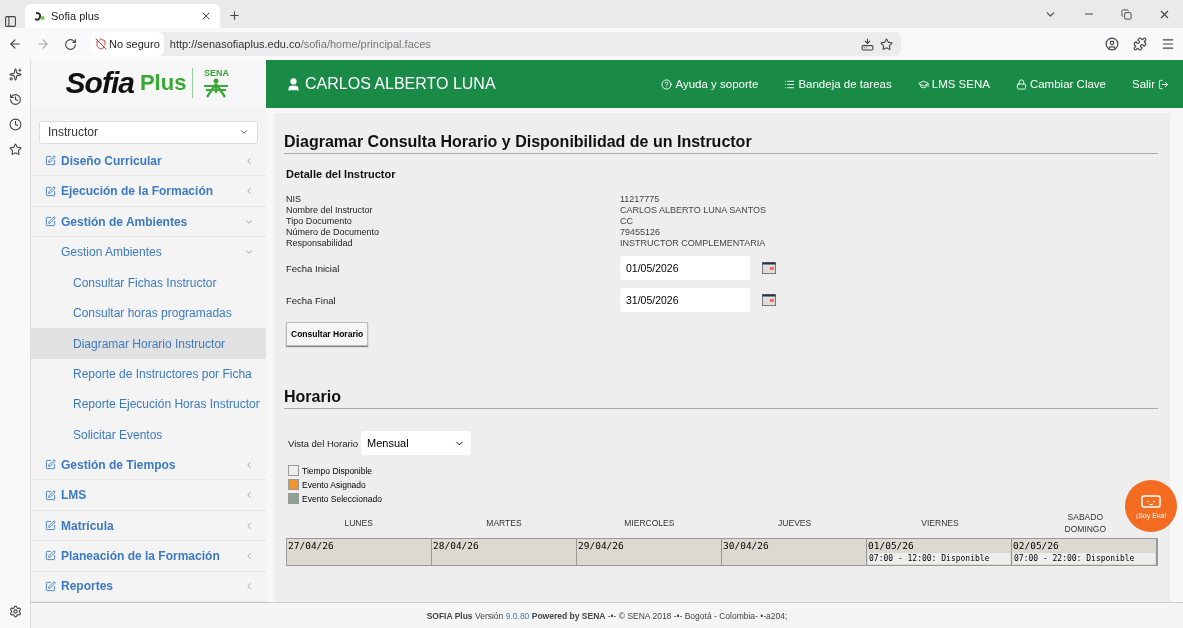 The width and height of the screenshot is (1183, 628). What do you see at coordinates (1036, 545) in the screenshot?
I see `date-label: 02/05/26` at bounding box center [1036, 545].